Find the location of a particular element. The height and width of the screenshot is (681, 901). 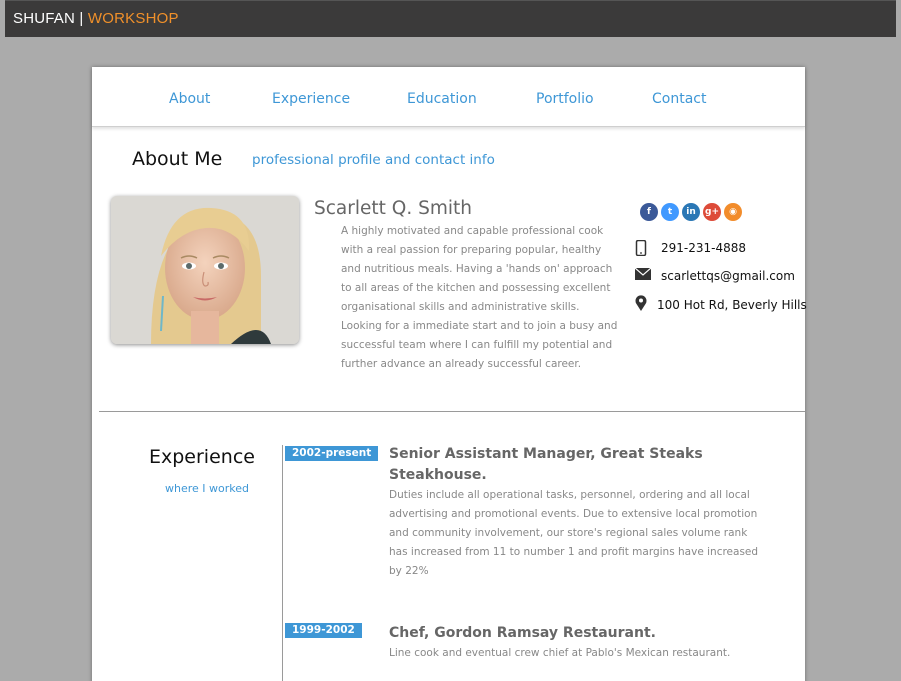

envelope-icon is located at coordinates (643, 274).